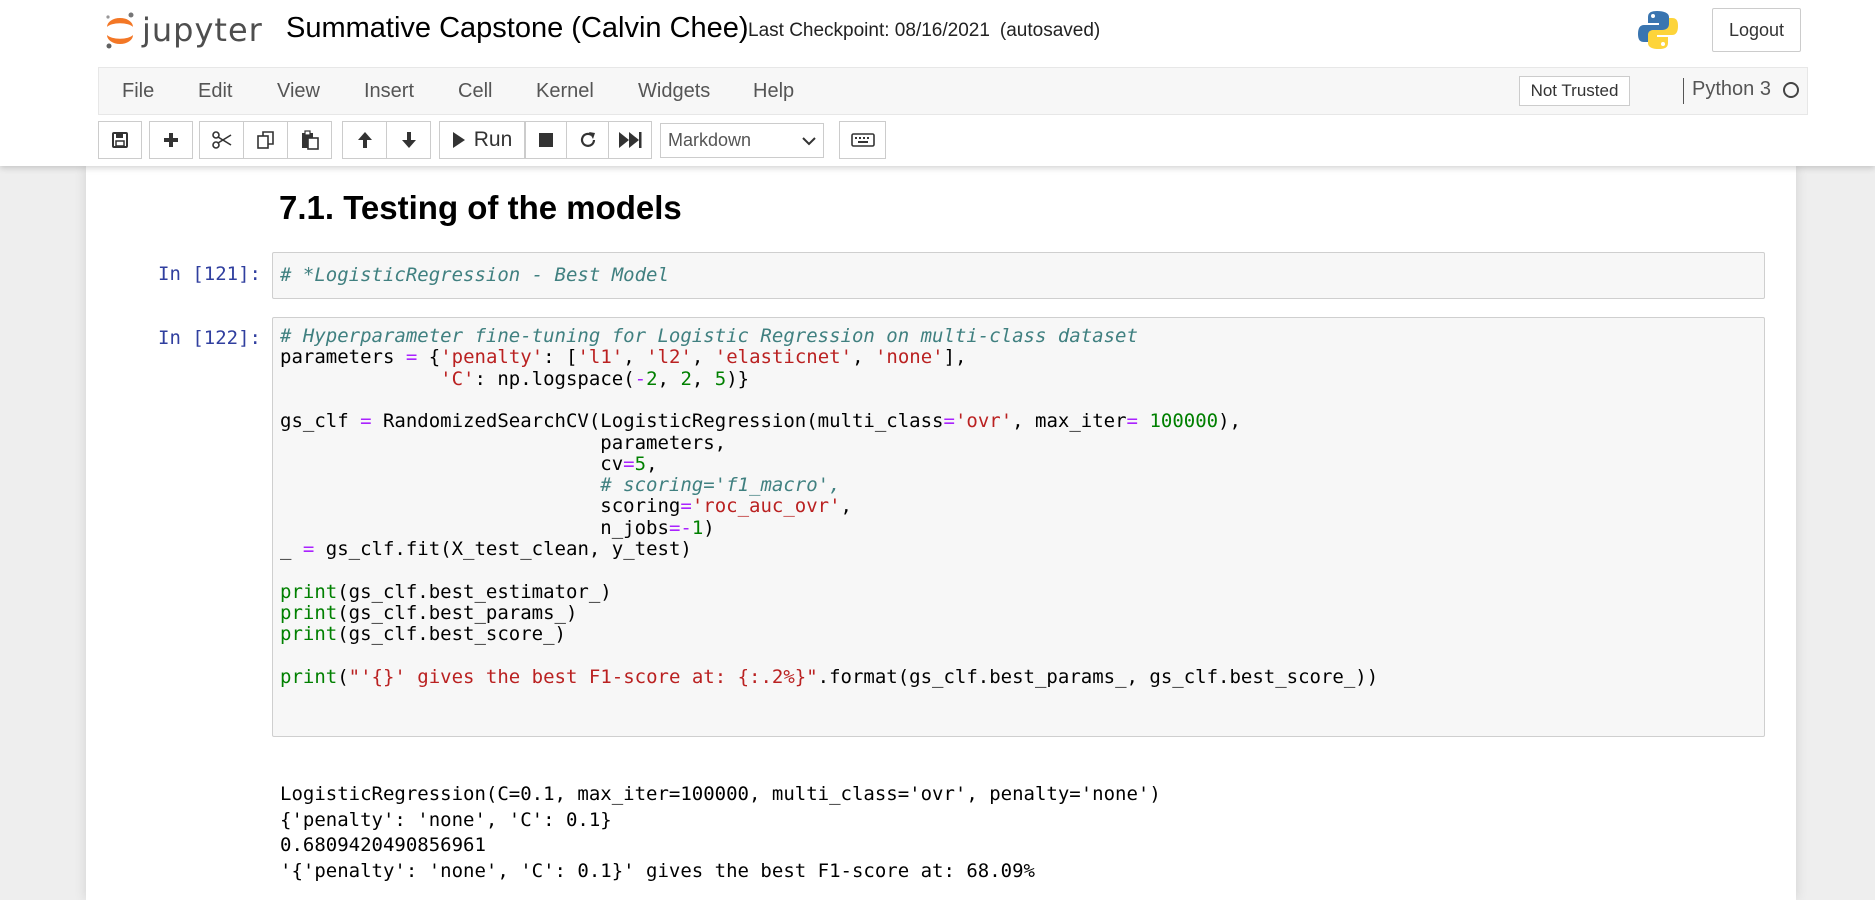 The width and height of the screenshot is (1875, 900). What do you see at coordinates (138, 91) in the screenshot?
I see `menu-file: File` at bounding box center [138, 91].